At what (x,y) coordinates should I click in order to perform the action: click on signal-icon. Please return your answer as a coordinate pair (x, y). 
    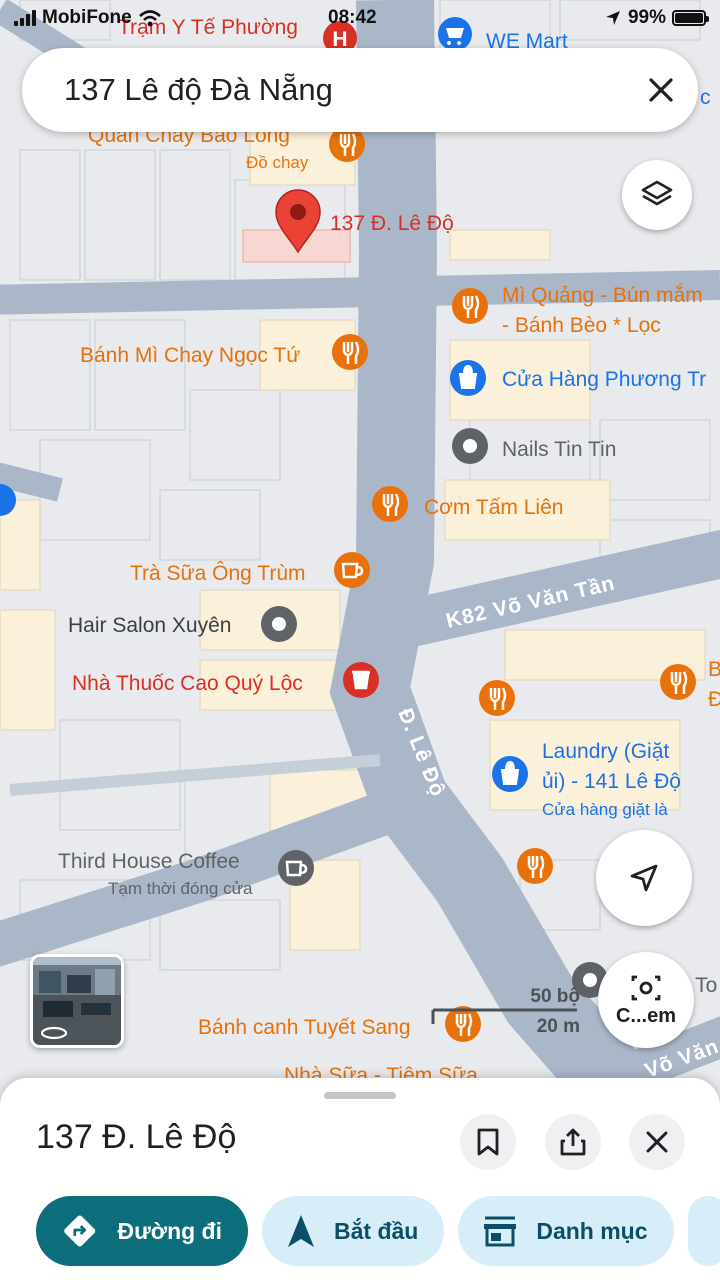
    Looking at the image, I should click on (25, 18).